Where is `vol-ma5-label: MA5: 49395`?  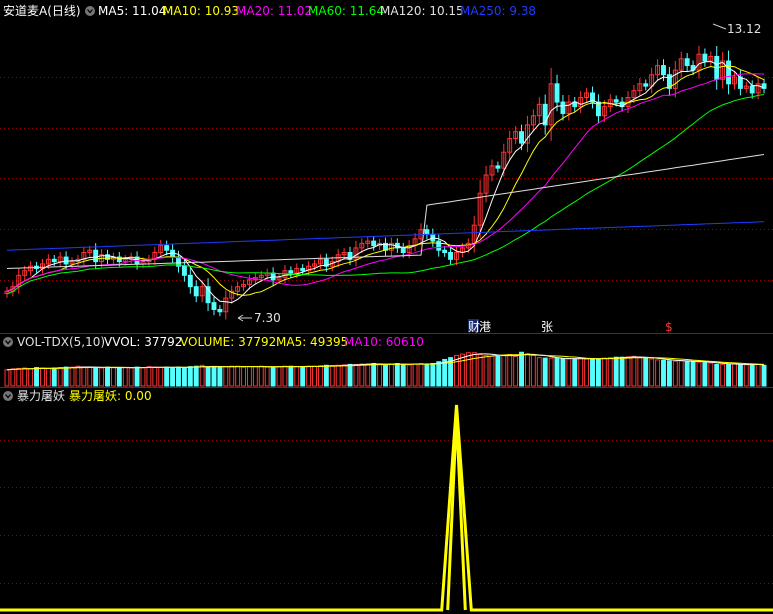
vol-ma5-label: MA5: 49395 is located at coordinates (312, 342).